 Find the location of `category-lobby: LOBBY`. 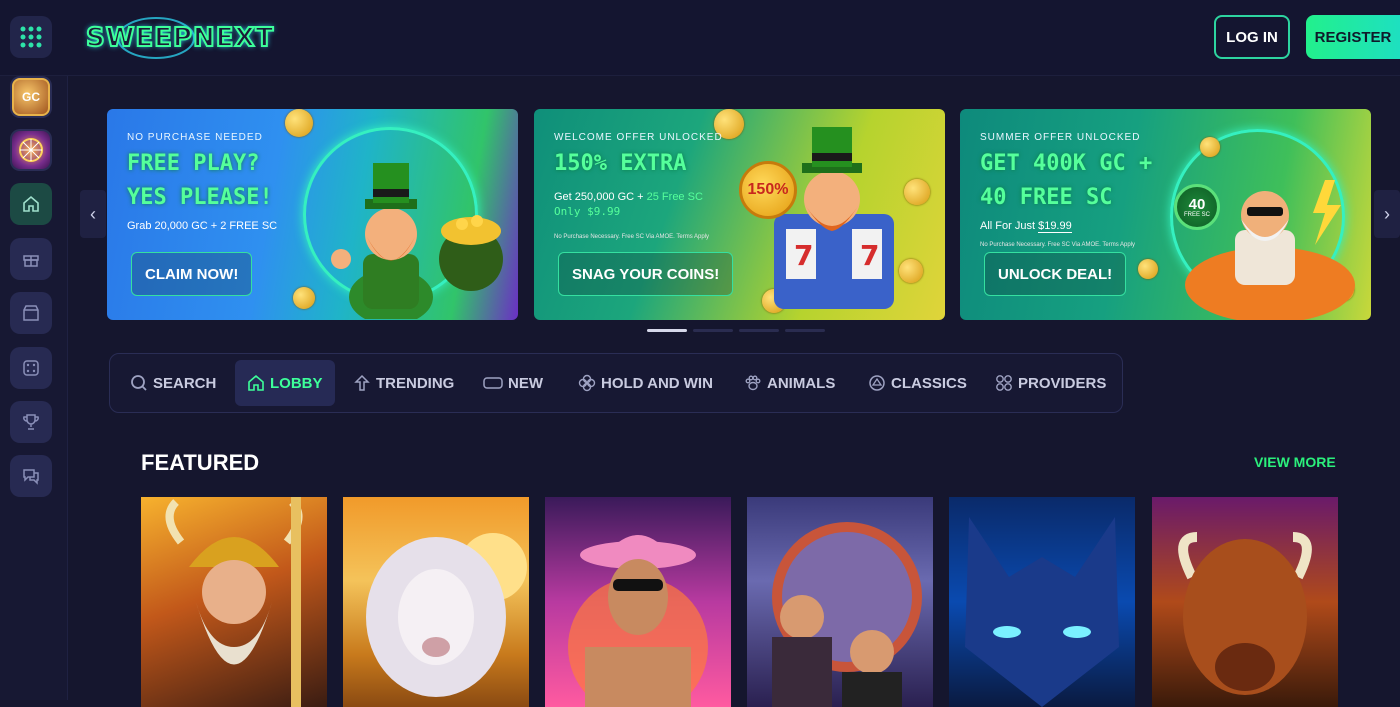

category-lobby: LOBBY is located at coordinates (285, 383).